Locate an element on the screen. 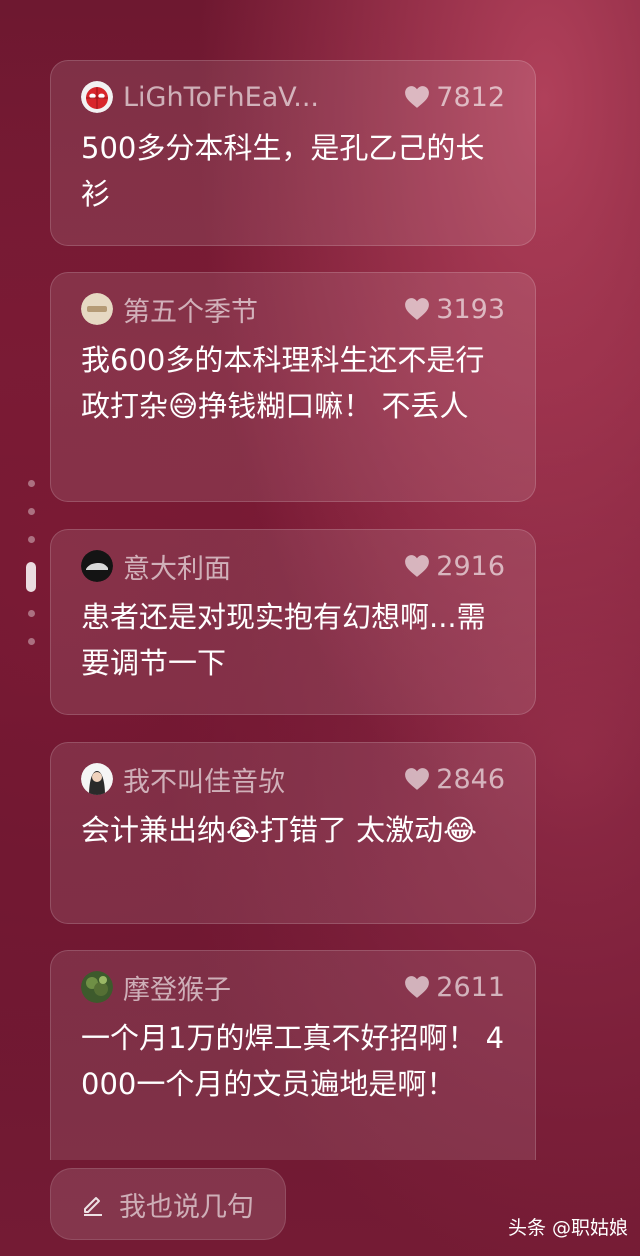 This screenshot has height=1256, width=640. comment-card: LiGhToFhEaV... 7812 500多分本科生，是孔乙己的长衫 is located at coordinates (293, 153).